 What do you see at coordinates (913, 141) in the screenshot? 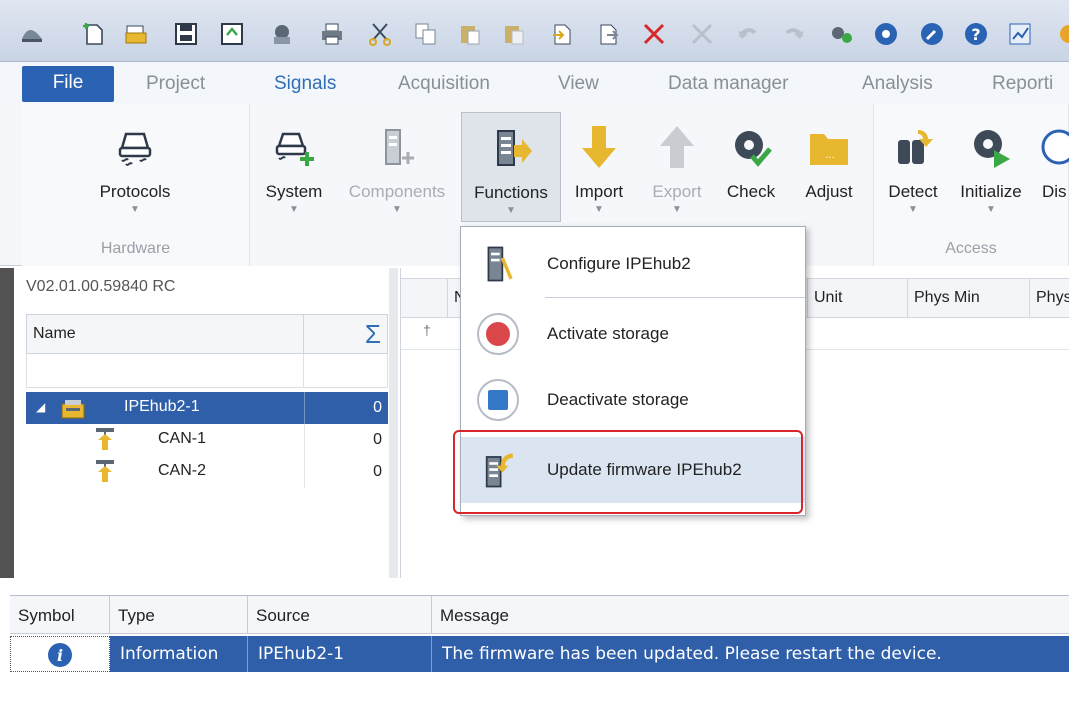
I see `binoculars-icon` at bounding box center [913, 141].